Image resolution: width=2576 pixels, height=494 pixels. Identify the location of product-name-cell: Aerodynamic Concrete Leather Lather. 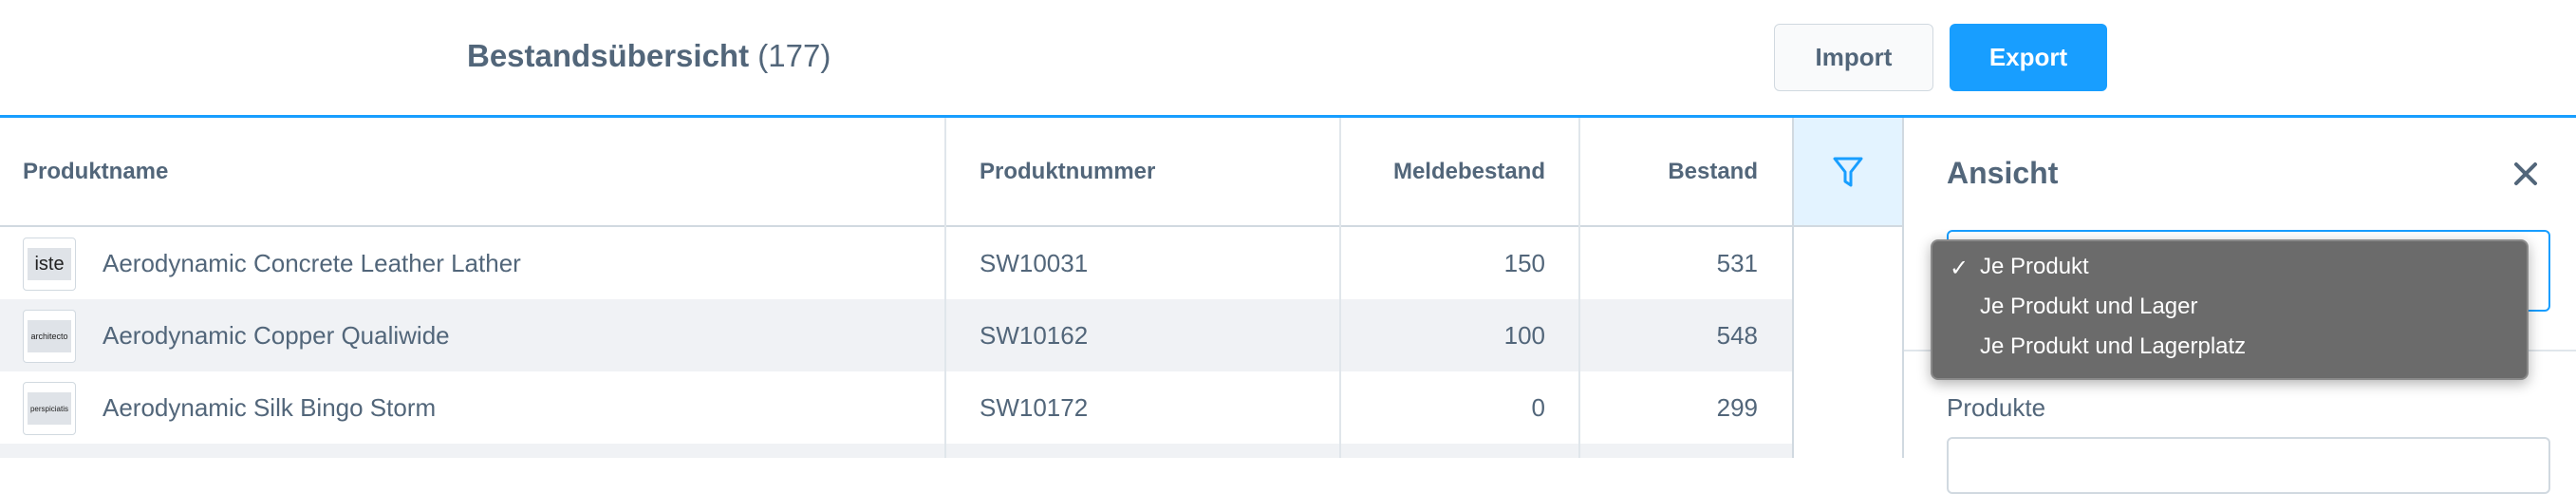
(312, 263).